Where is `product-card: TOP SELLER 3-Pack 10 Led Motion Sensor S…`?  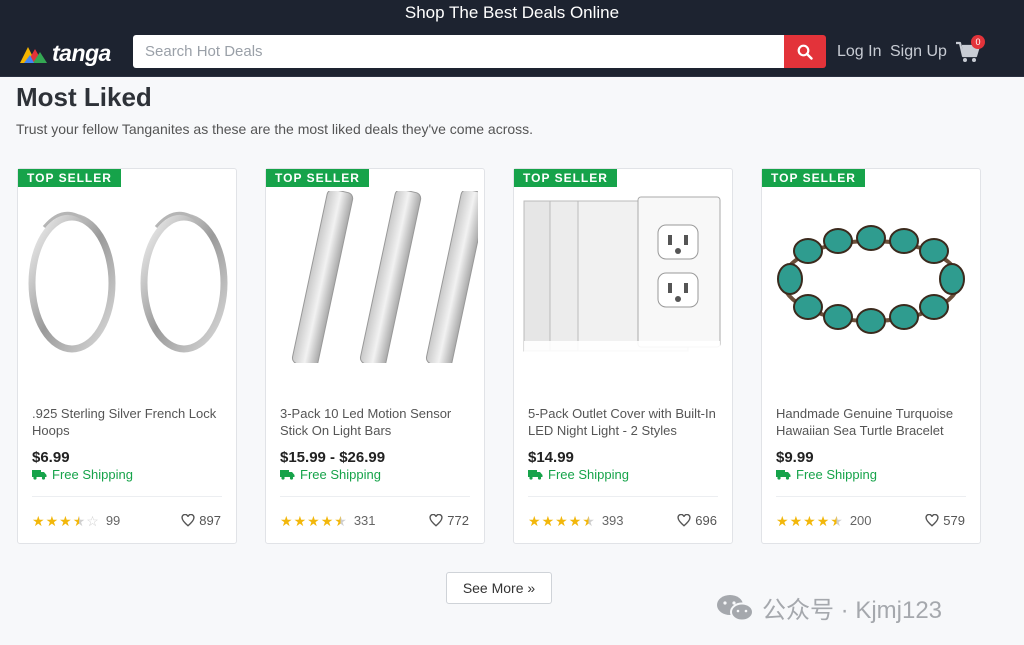
product-card: TOP SELLER 3-Pack 10 Led Motion Sensor S… is located at coordinates (375, 356).